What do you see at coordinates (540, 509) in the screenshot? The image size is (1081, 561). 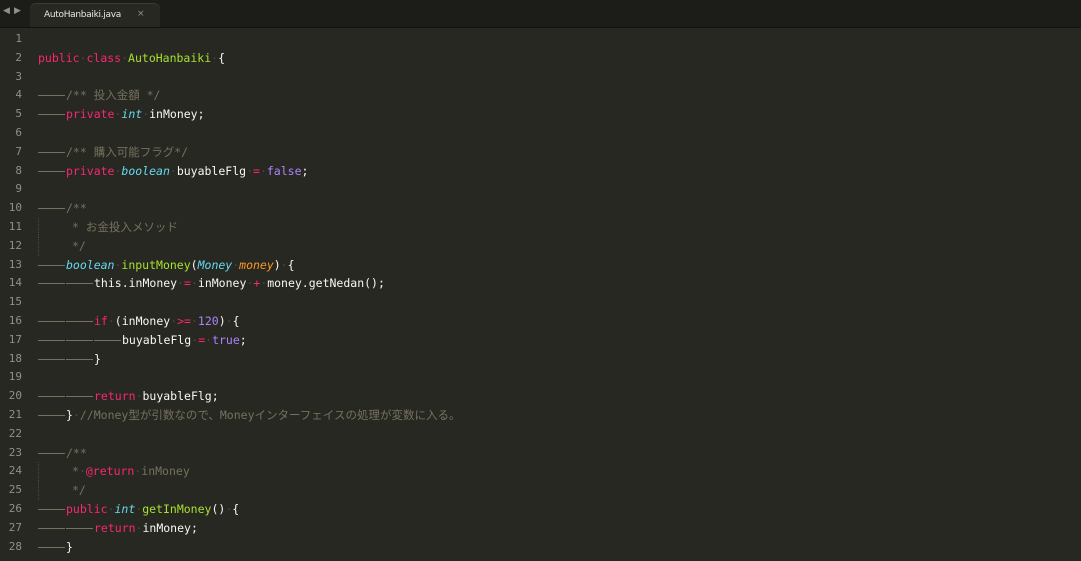 I see `code-line-26: 26 public·int·getInMoney()·{` at bounding box center [540, 509].